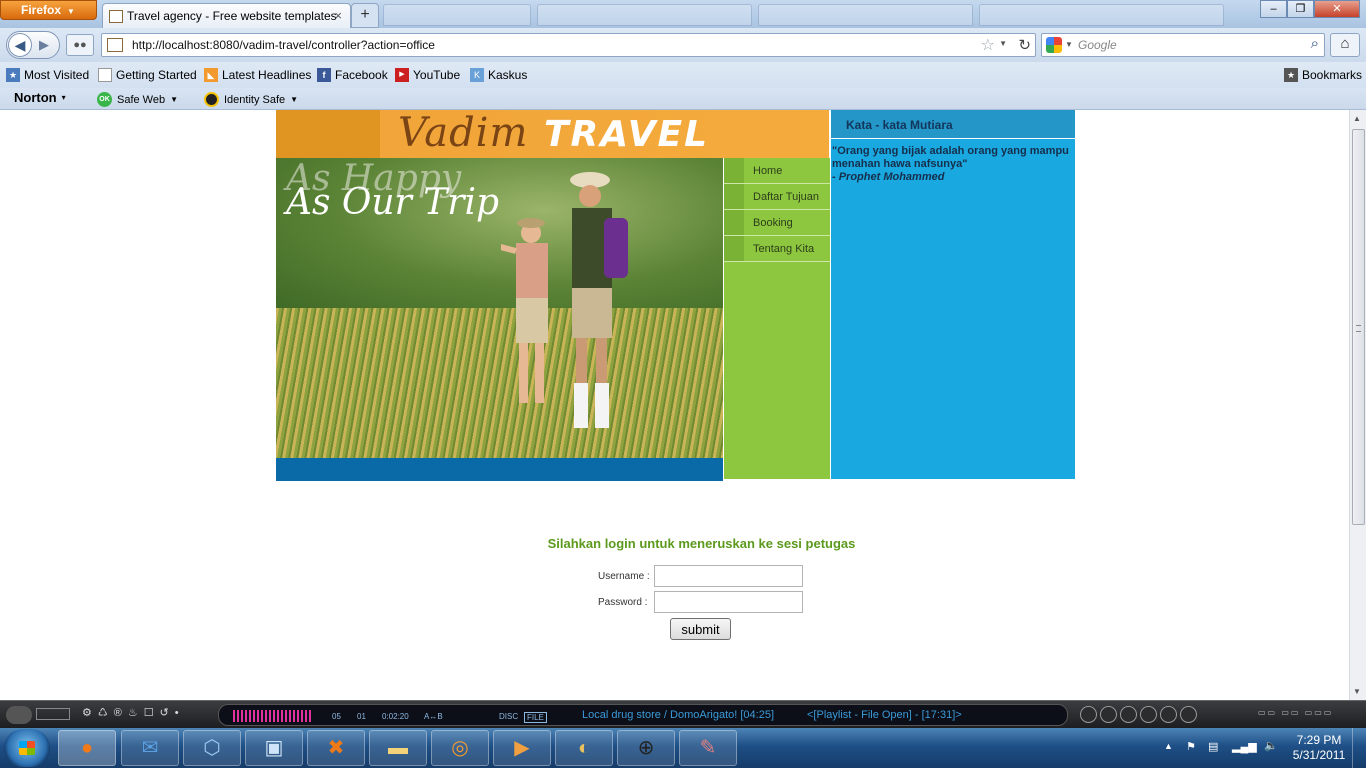 The height and width of the screenshot is (768, 1366). I want to click on safe-web-label: Safe Web, so click(141, 99).